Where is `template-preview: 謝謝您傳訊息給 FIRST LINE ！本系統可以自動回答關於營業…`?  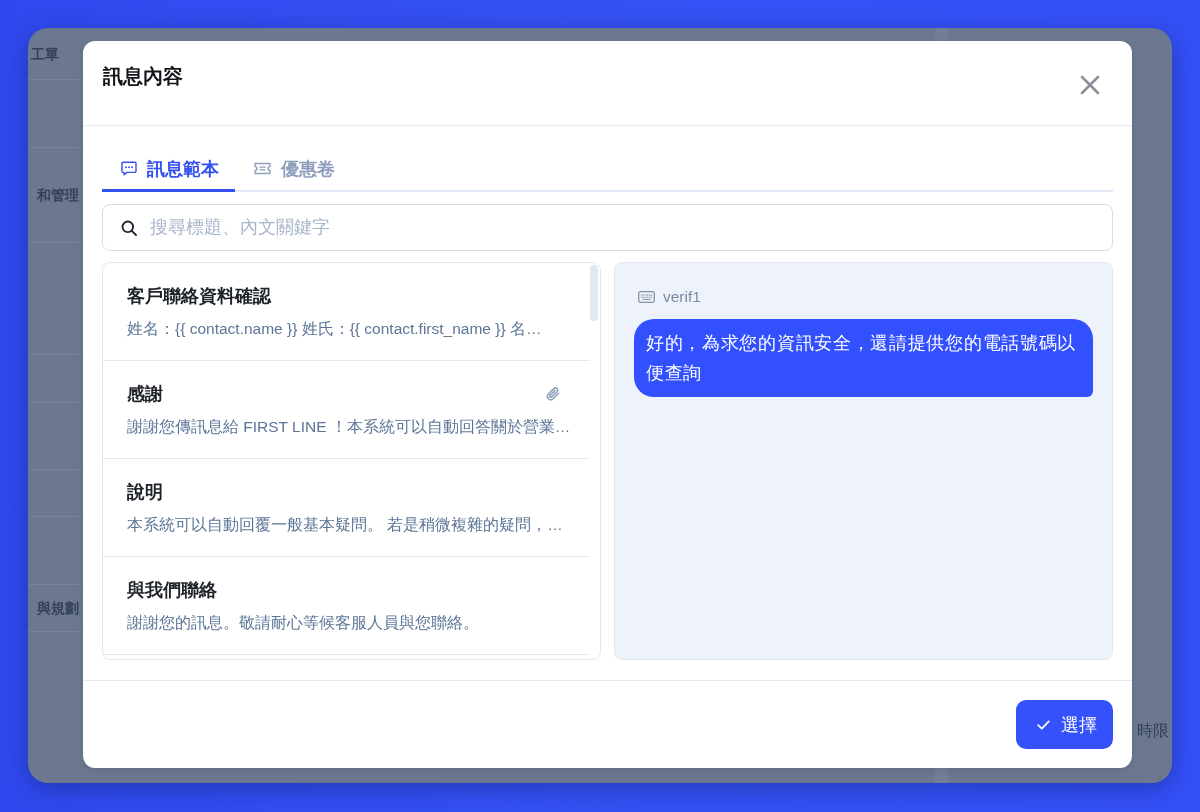
template-preview: 謝謝您傳訊息給 FIRST LINE ！本系統可以自動回答關於營業… is located at coordinates (349, 427).